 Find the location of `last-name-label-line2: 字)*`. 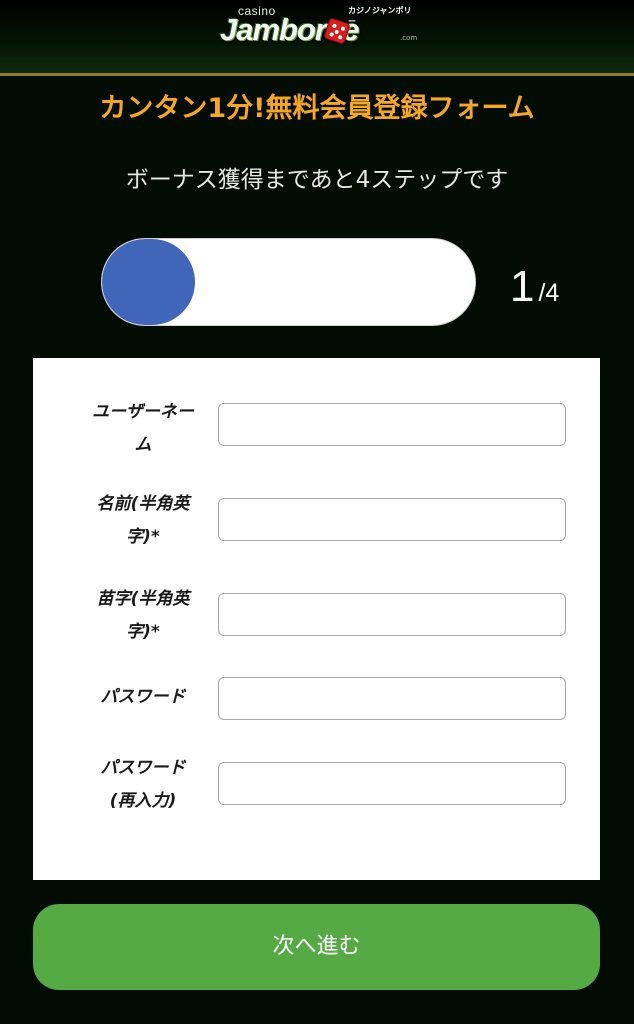

last-name-label-line2: 字)* is located at coordinates (143, 632).